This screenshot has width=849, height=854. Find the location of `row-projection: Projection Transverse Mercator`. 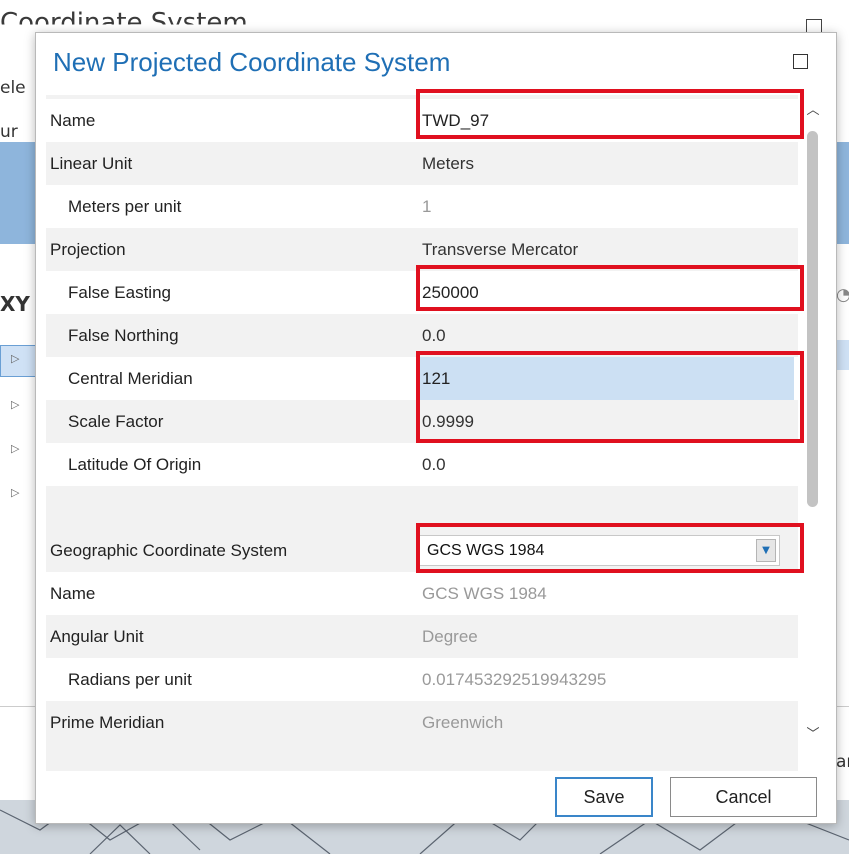

row-projection: Projection Transverse Mercator is located at coordinates (422, 249).